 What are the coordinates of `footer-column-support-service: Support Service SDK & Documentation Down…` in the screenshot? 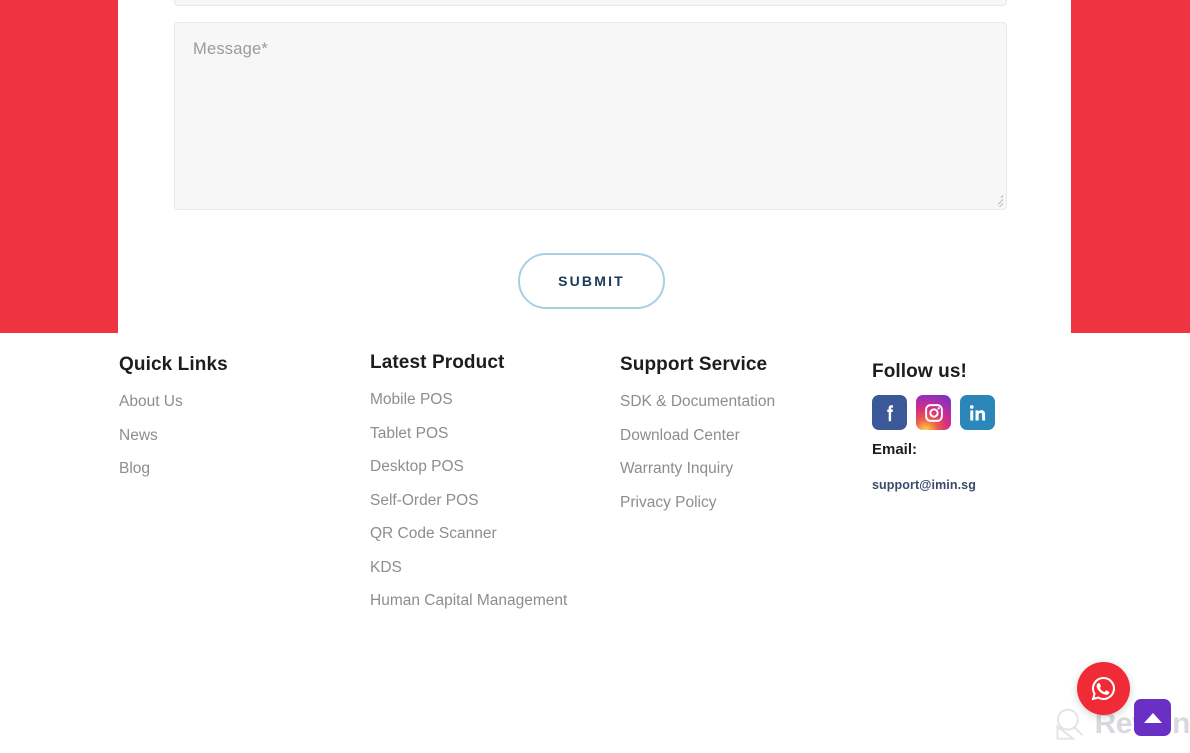 It's located at (697, 421).